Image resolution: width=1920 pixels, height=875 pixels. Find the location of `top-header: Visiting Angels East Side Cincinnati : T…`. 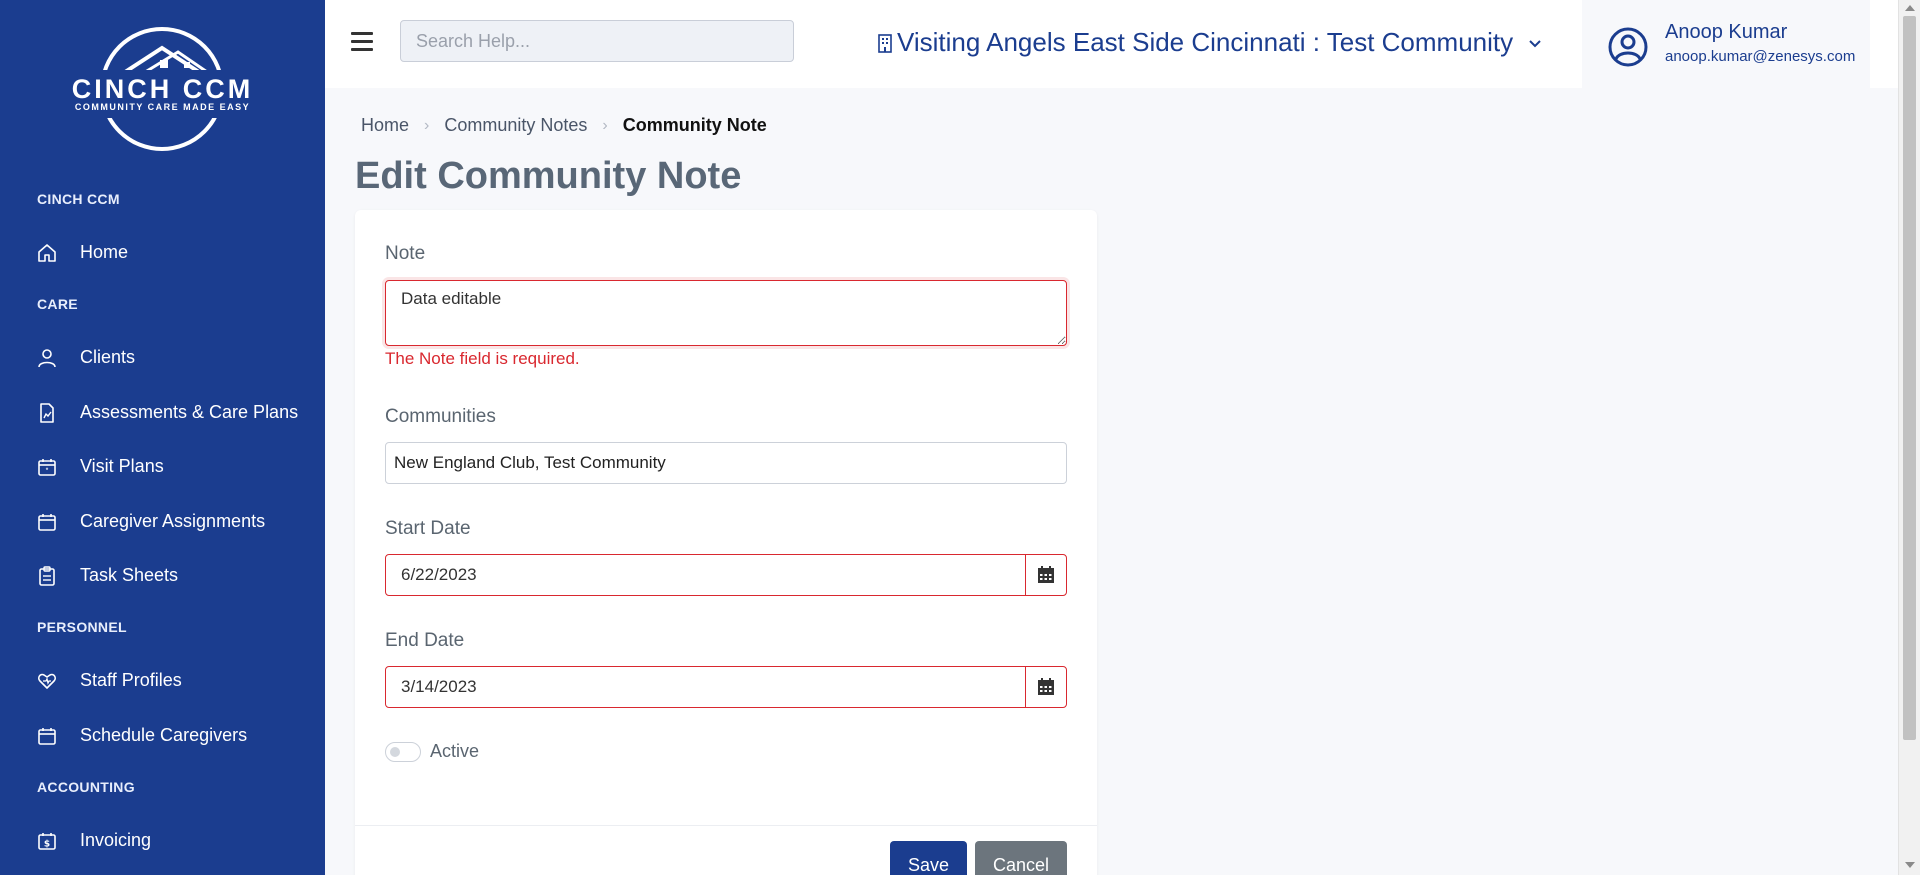

top-header: Visiting Angels East Side Cincinnati : T… is located at coordinates (1111, 44).